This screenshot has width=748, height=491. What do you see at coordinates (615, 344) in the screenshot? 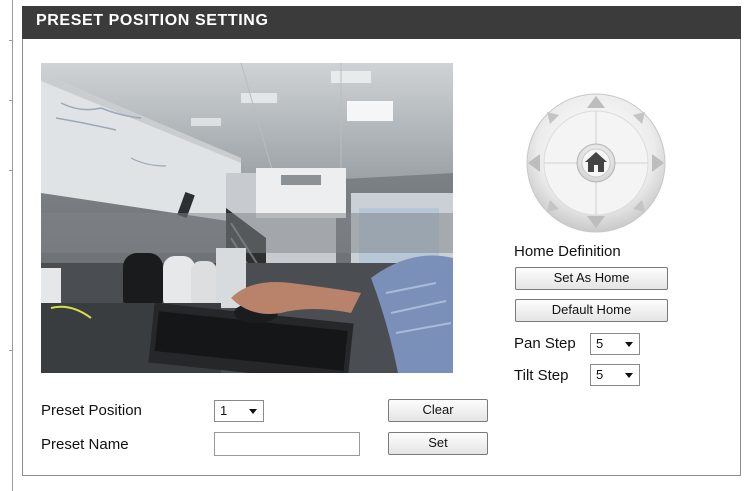
I see `pan-step-select: 5` at bounding box center [615, 344].